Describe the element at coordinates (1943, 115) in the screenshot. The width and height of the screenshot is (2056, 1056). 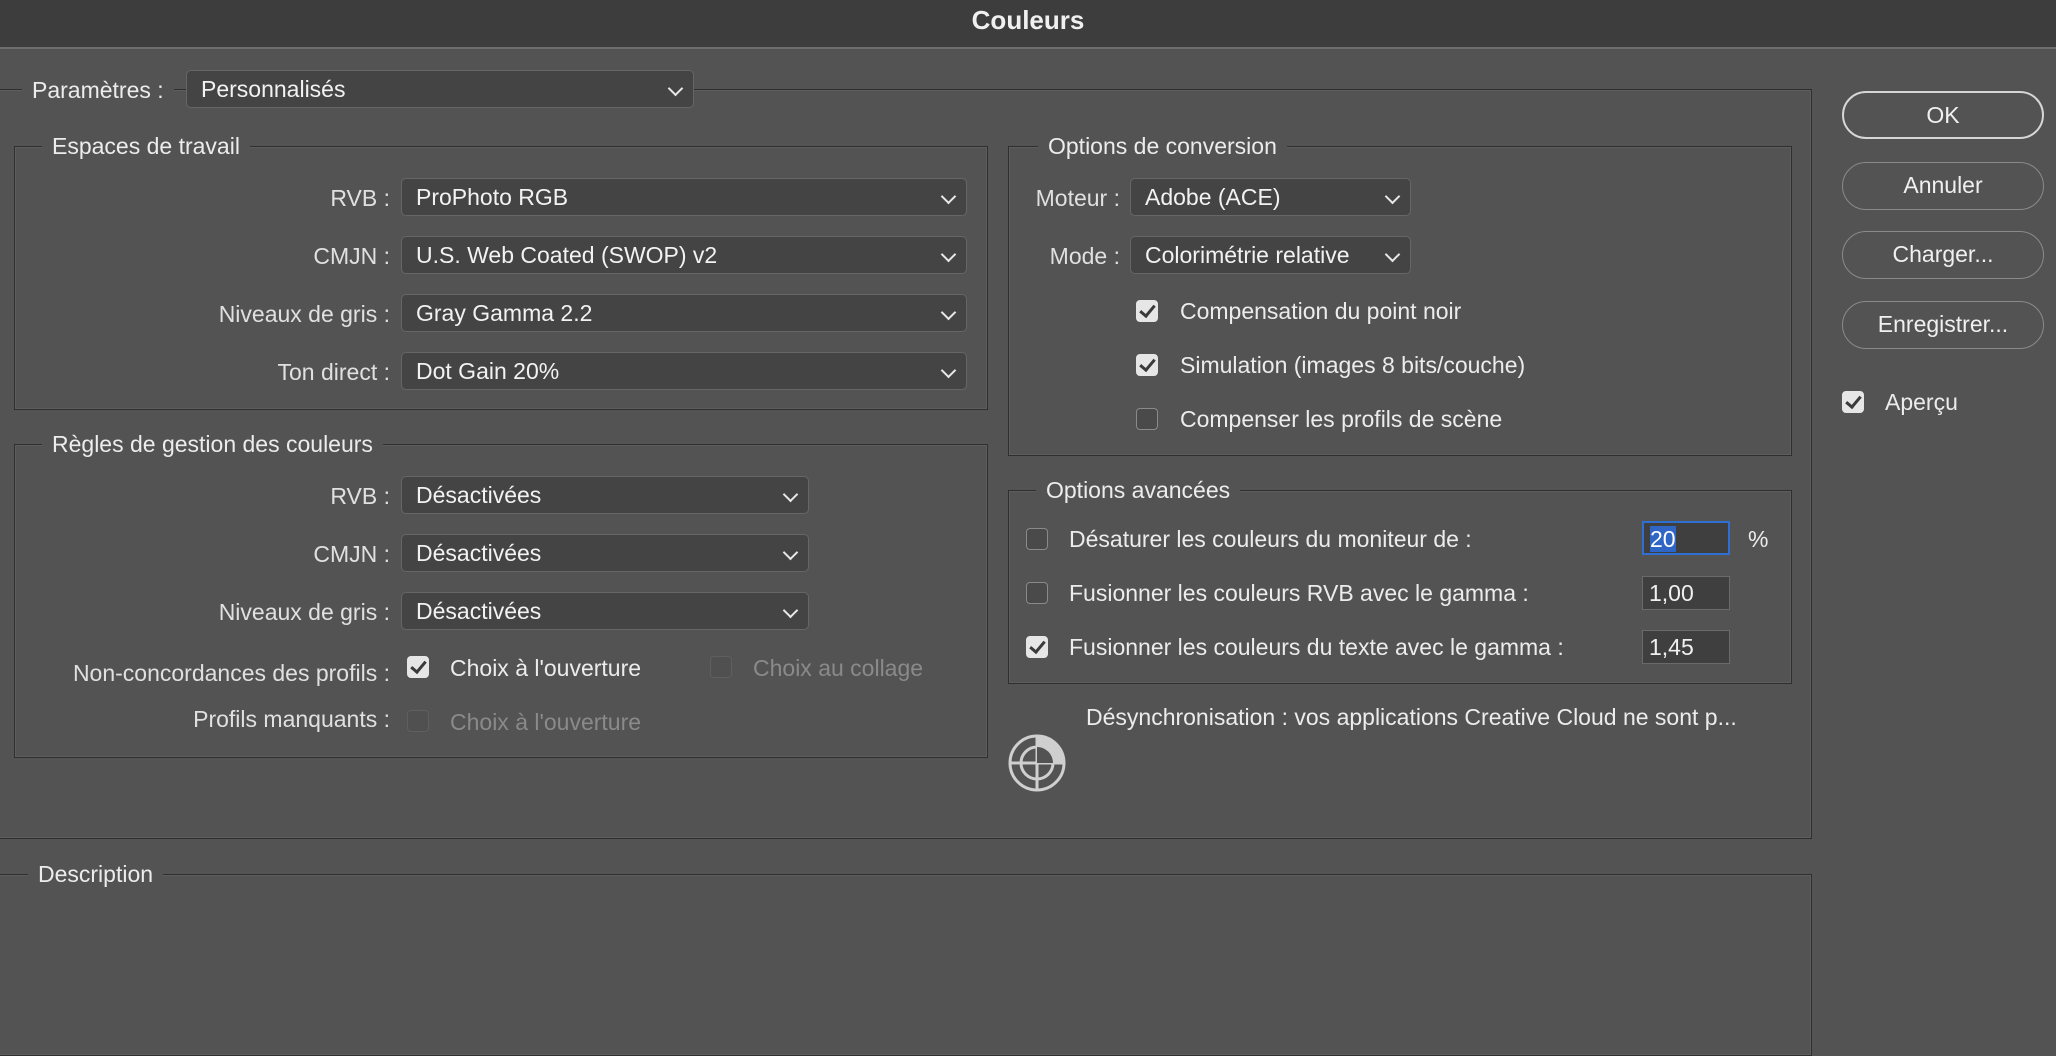
I see `ok-button: OK` at that location.